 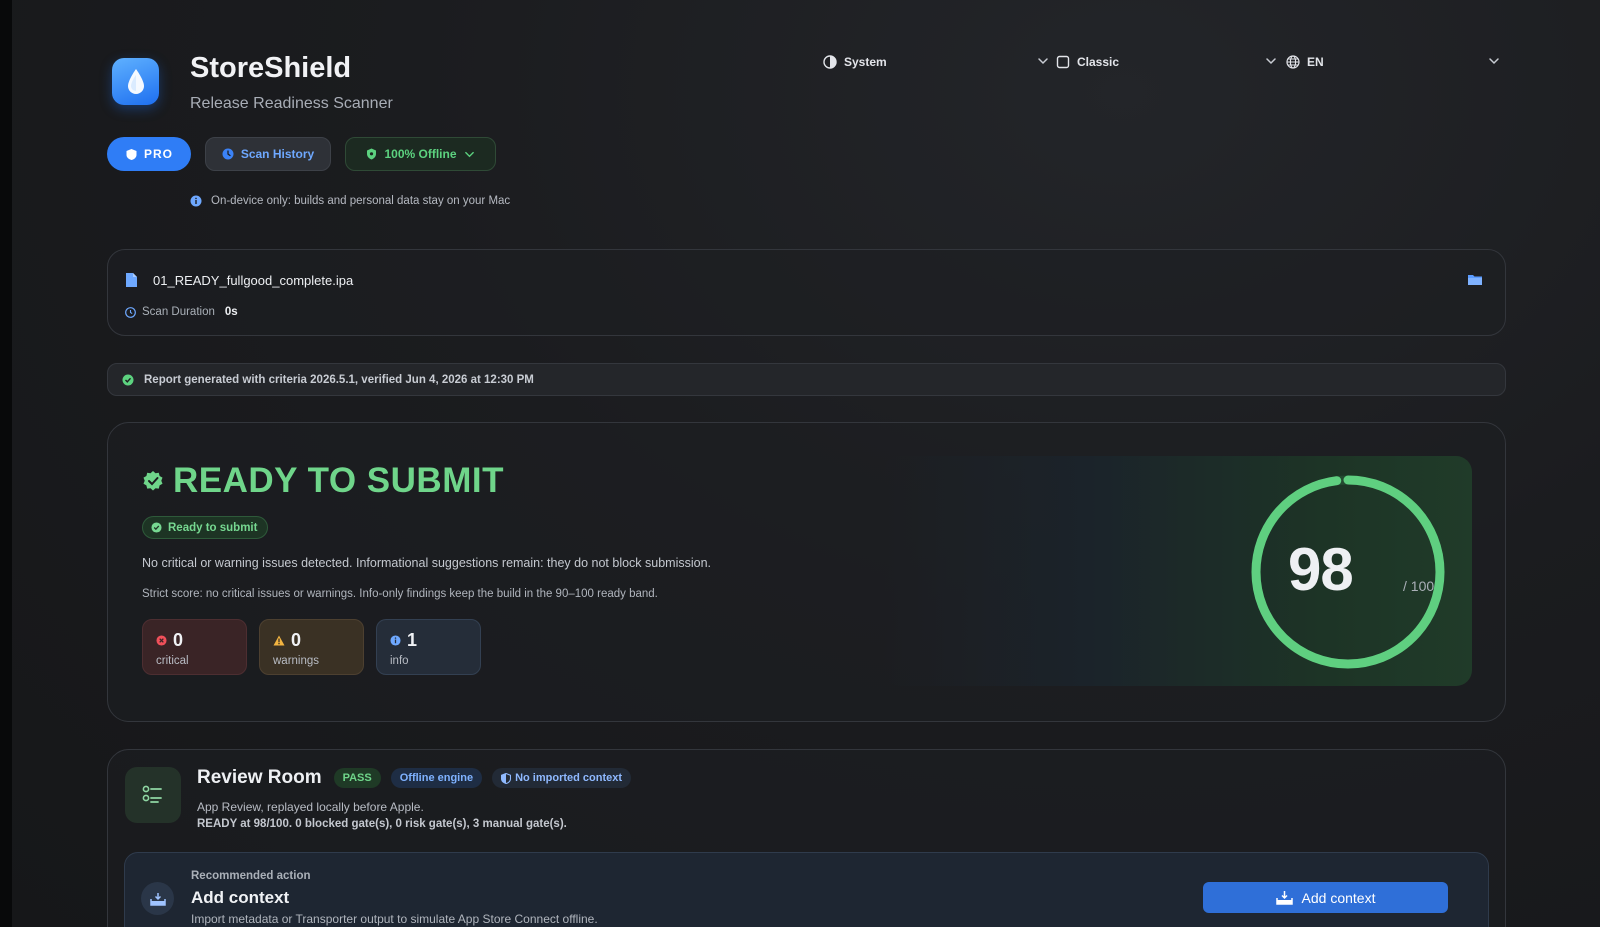 I want to click on appearance-value: System, so click(x=865, y=62).